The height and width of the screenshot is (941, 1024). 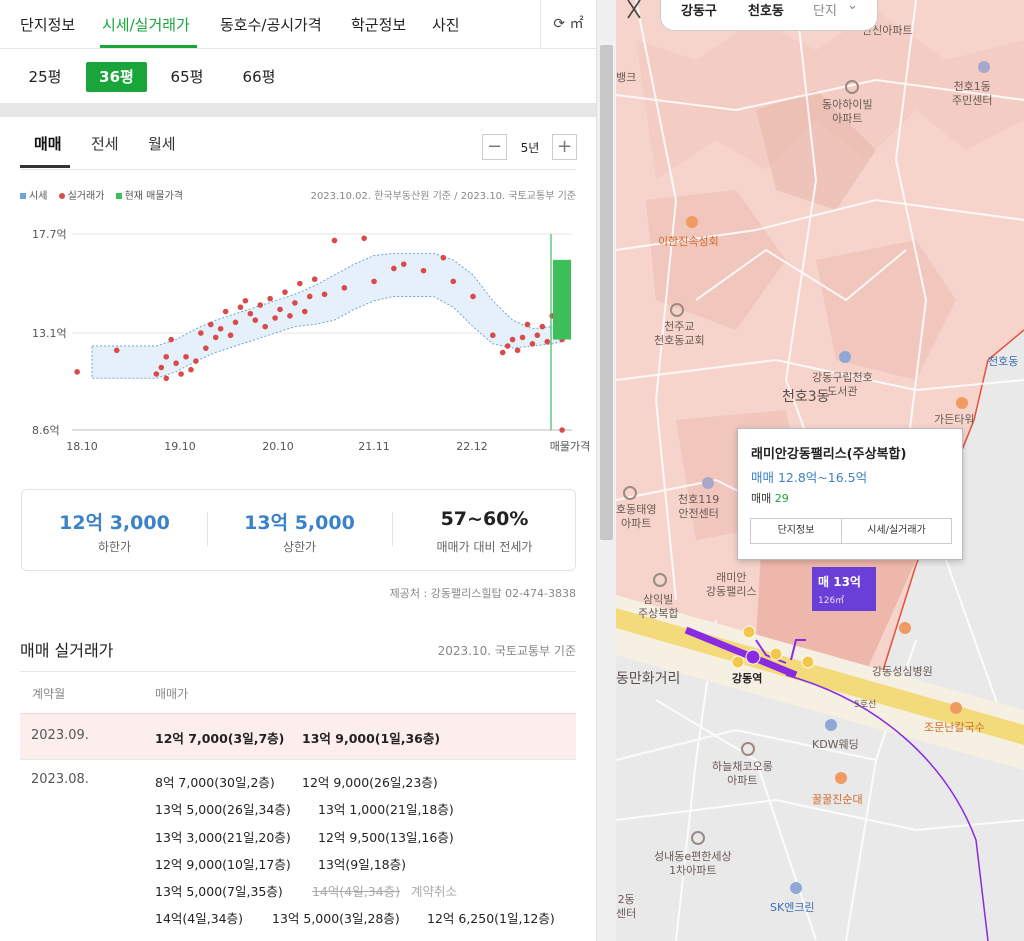 I want to click on summary-upper: 13억 5,000 상한가, so click(x=299, y=531).